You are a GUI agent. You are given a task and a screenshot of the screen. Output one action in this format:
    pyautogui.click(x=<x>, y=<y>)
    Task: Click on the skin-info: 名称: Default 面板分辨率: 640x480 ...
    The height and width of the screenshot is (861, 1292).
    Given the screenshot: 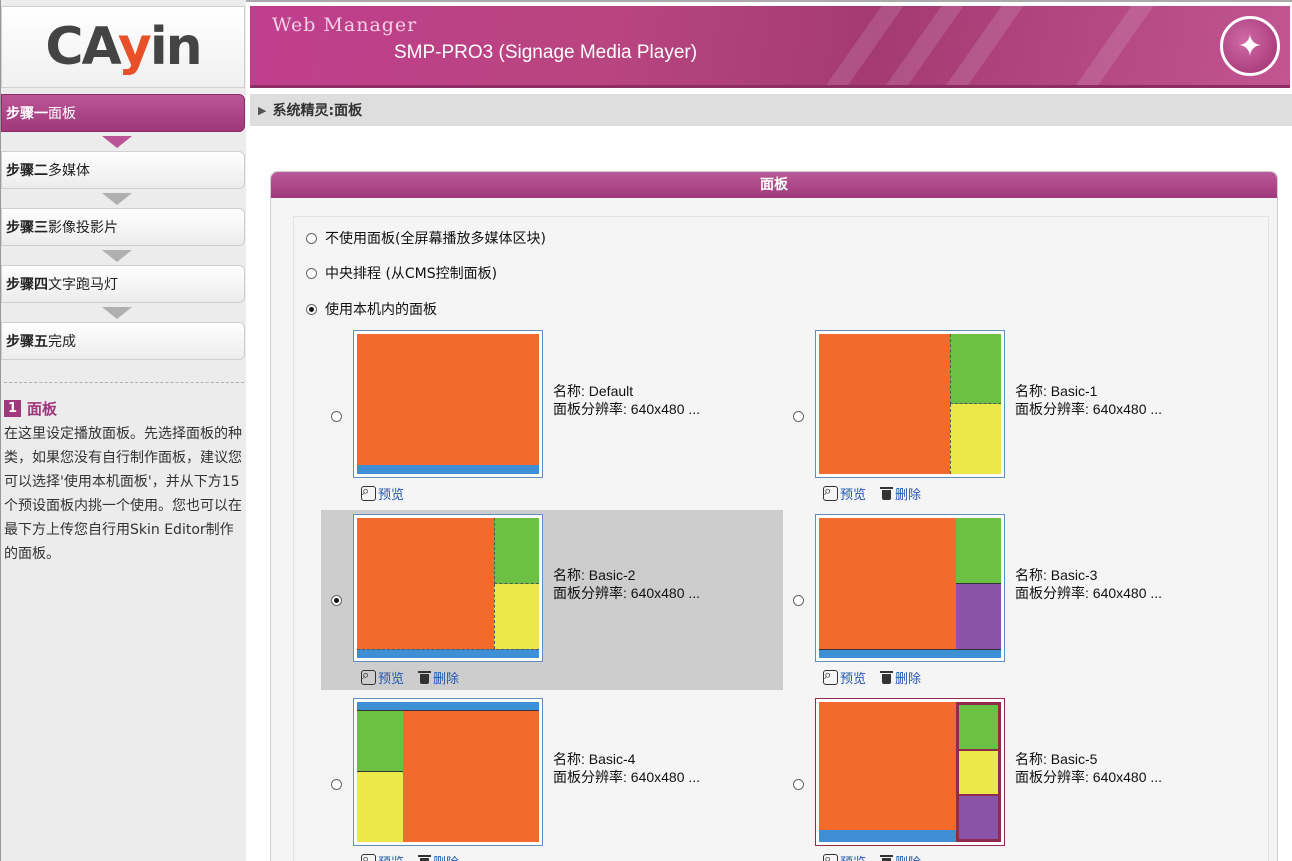 What is the action you would take?
    pyautogui.click(x=627, y=400)
    